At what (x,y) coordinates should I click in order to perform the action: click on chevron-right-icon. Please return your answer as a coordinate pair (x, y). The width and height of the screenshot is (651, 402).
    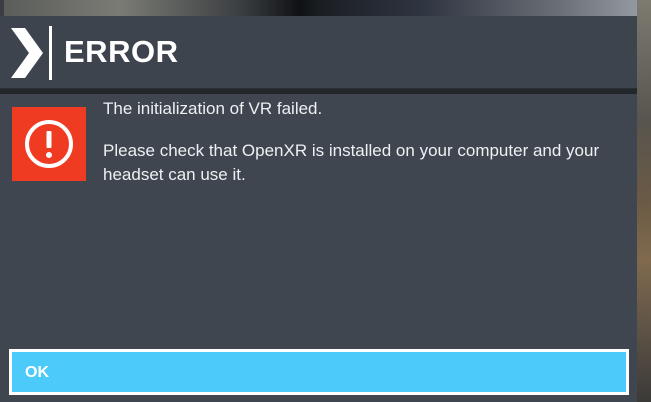
    Looking at the image, I should click on (27, 53).